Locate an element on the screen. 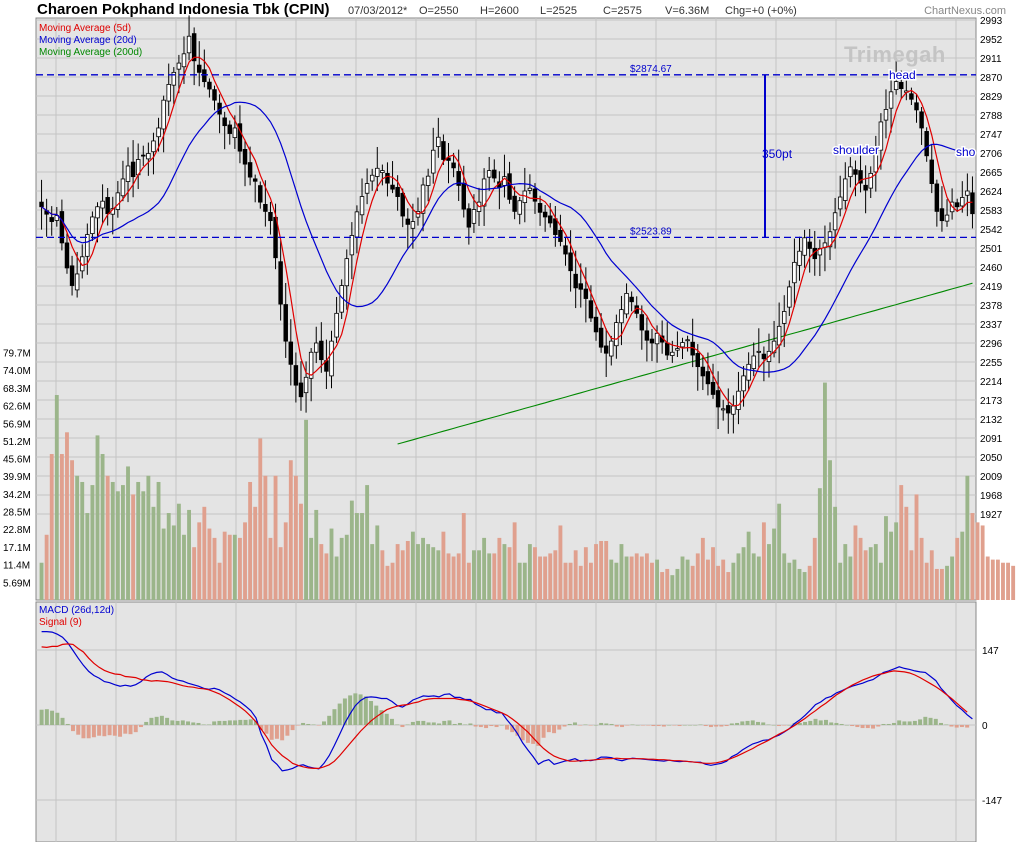  watermark-logo: Trimegah is located at coordinates (895, 54).